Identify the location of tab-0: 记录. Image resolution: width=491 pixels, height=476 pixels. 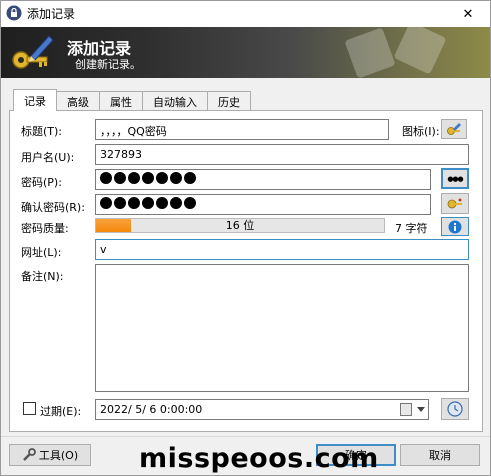
(35, 100).